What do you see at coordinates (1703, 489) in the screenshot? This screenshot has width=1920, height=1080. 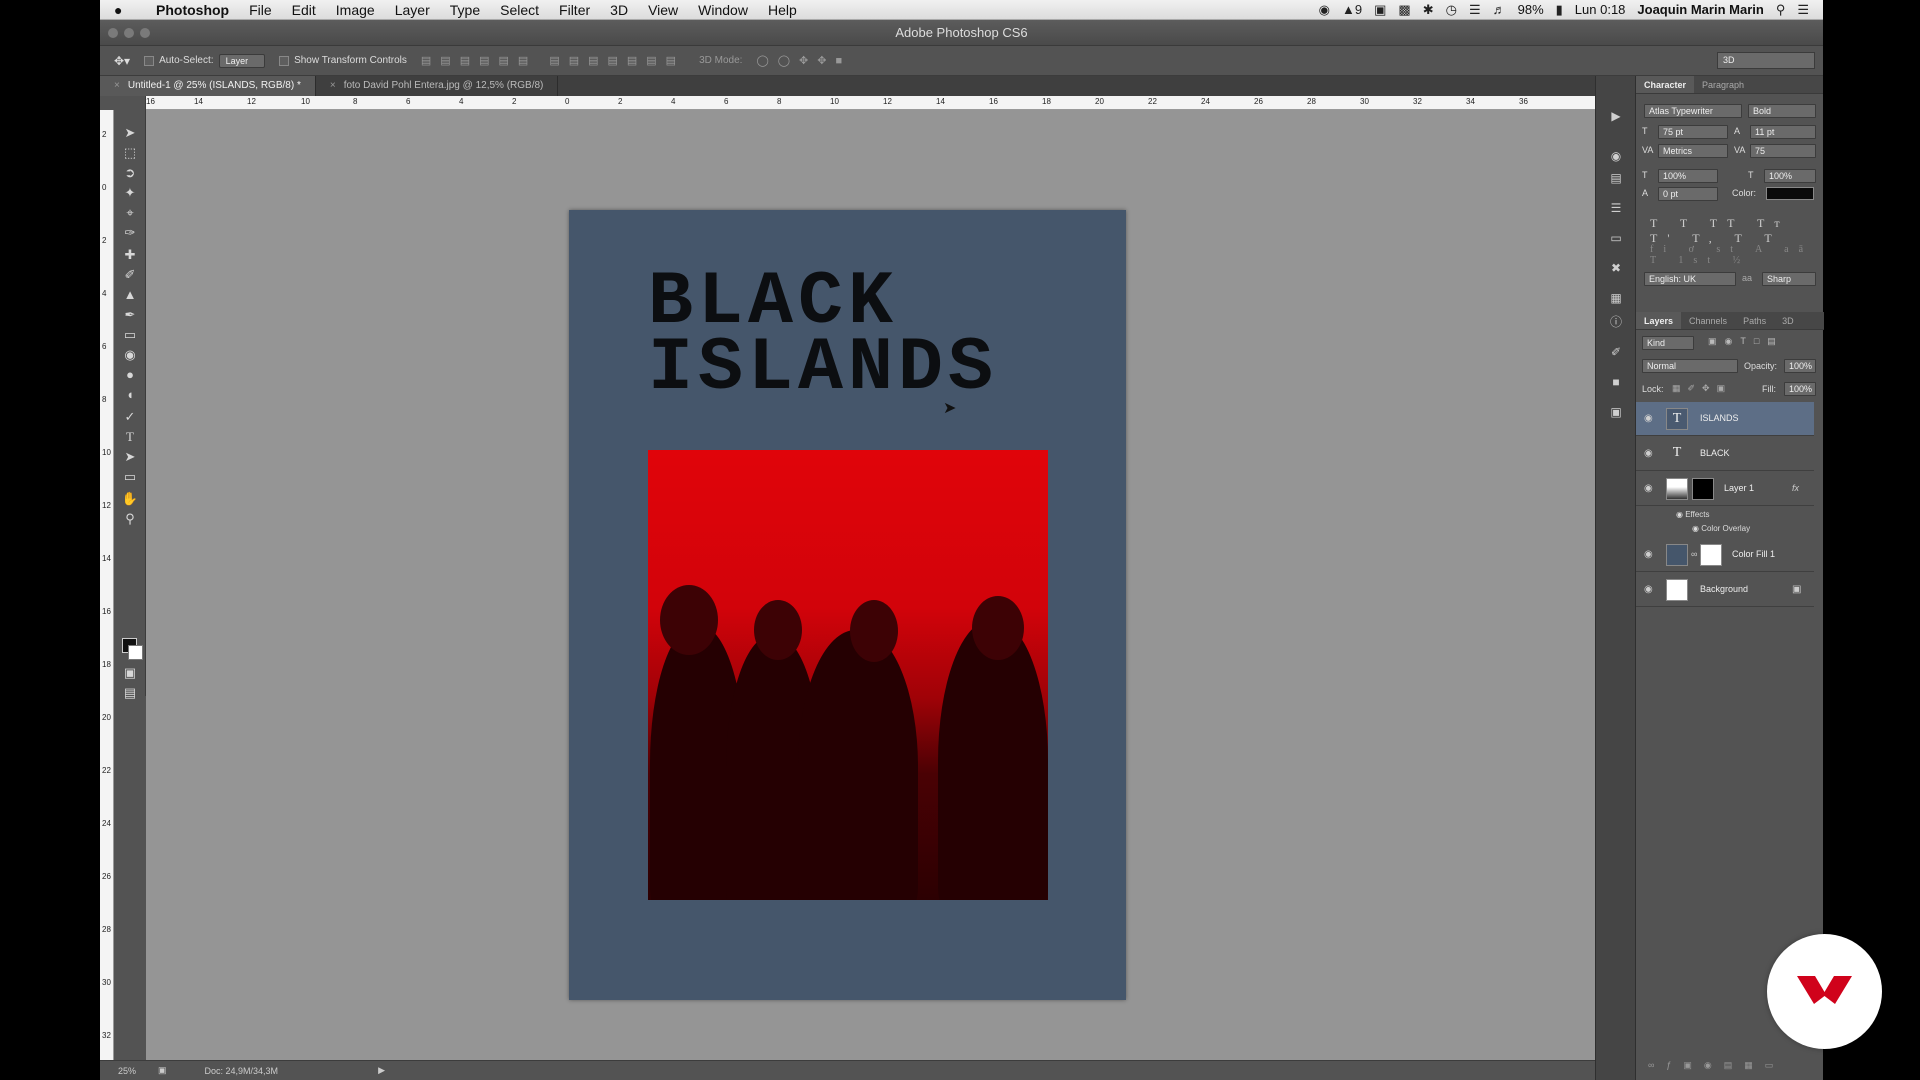 I see `layer-mask-thumbnail` at bounding box center [1703, 489].